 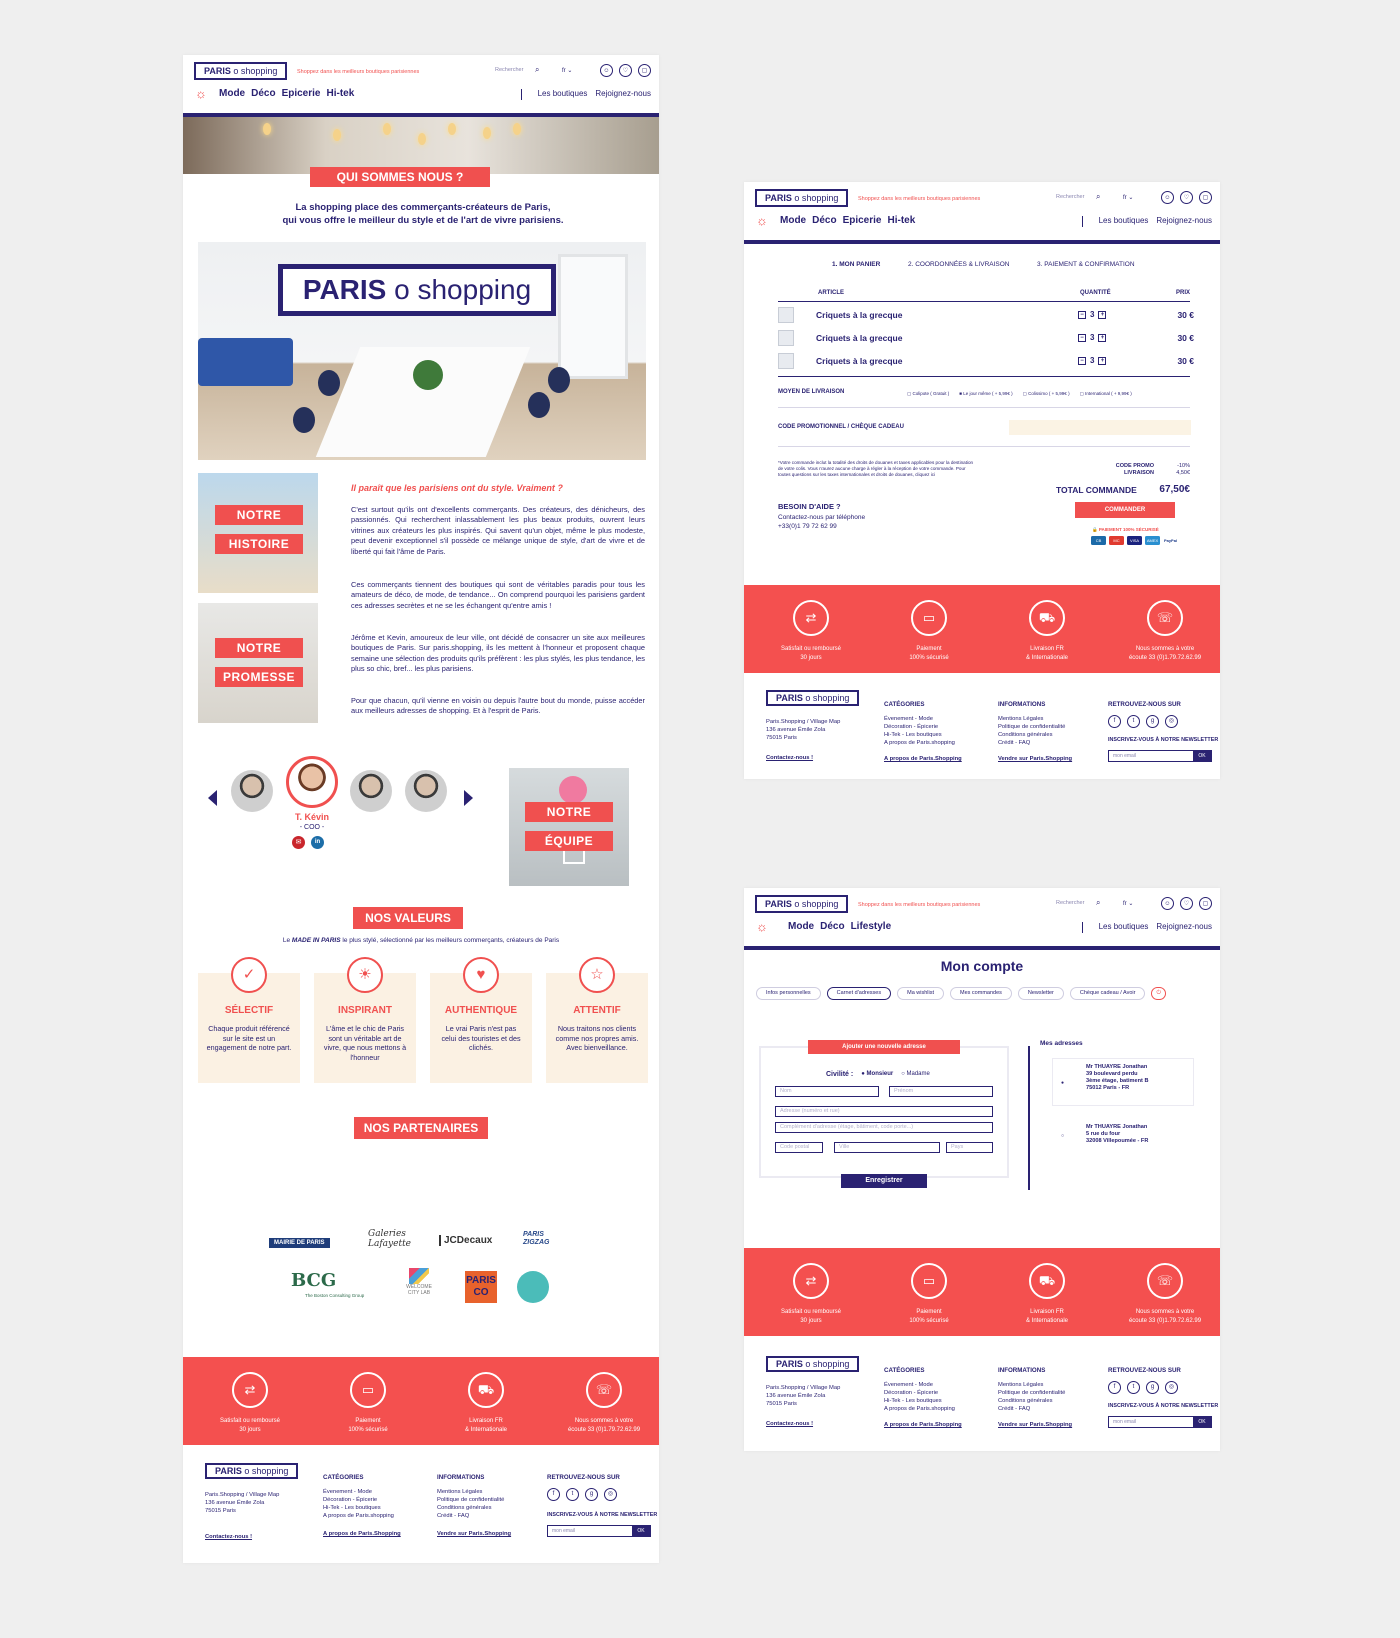 I want to click on power-icon: ⏻, so click(x=1158, y=993).